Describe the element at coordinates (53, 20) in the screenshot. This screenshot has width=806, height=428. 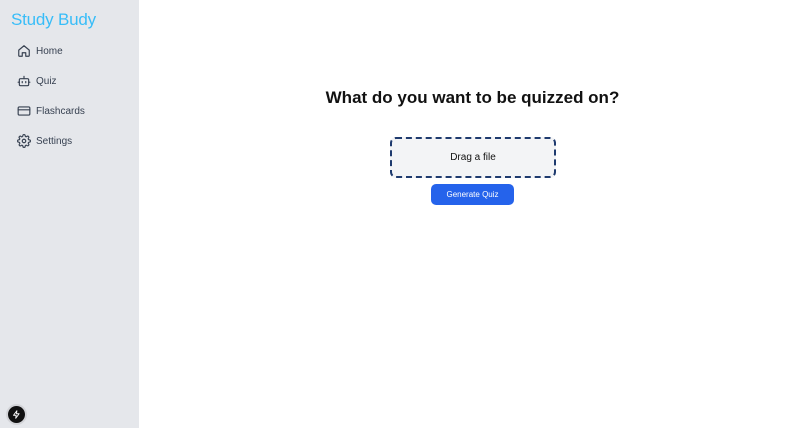
I see `brand-title: Study Budy` at that location.